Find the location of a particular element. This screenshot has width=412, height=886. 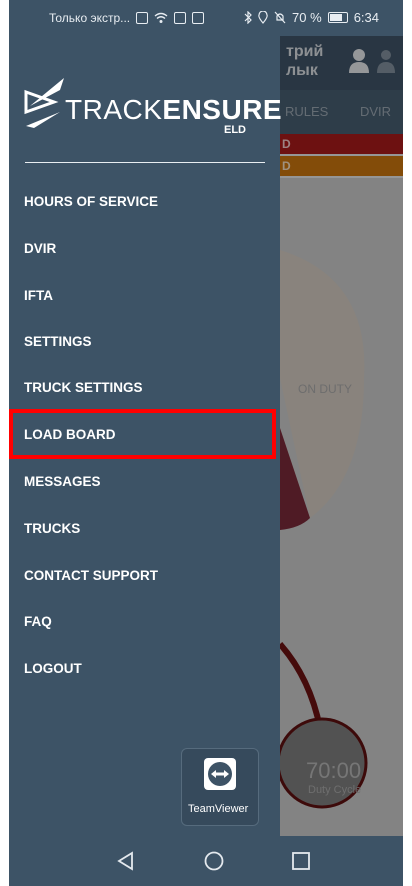

menu-item-label: SETTINGS is located at coordinates (58, 341).